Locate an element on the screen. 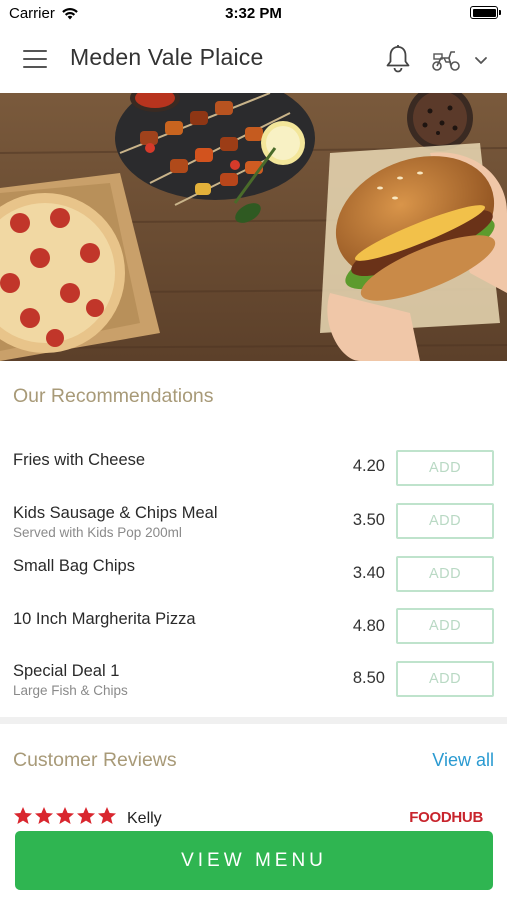 This screenshot has width=507, height=900. item-subtitle: Large Fish & Chips is located at coordinates (70, 690).